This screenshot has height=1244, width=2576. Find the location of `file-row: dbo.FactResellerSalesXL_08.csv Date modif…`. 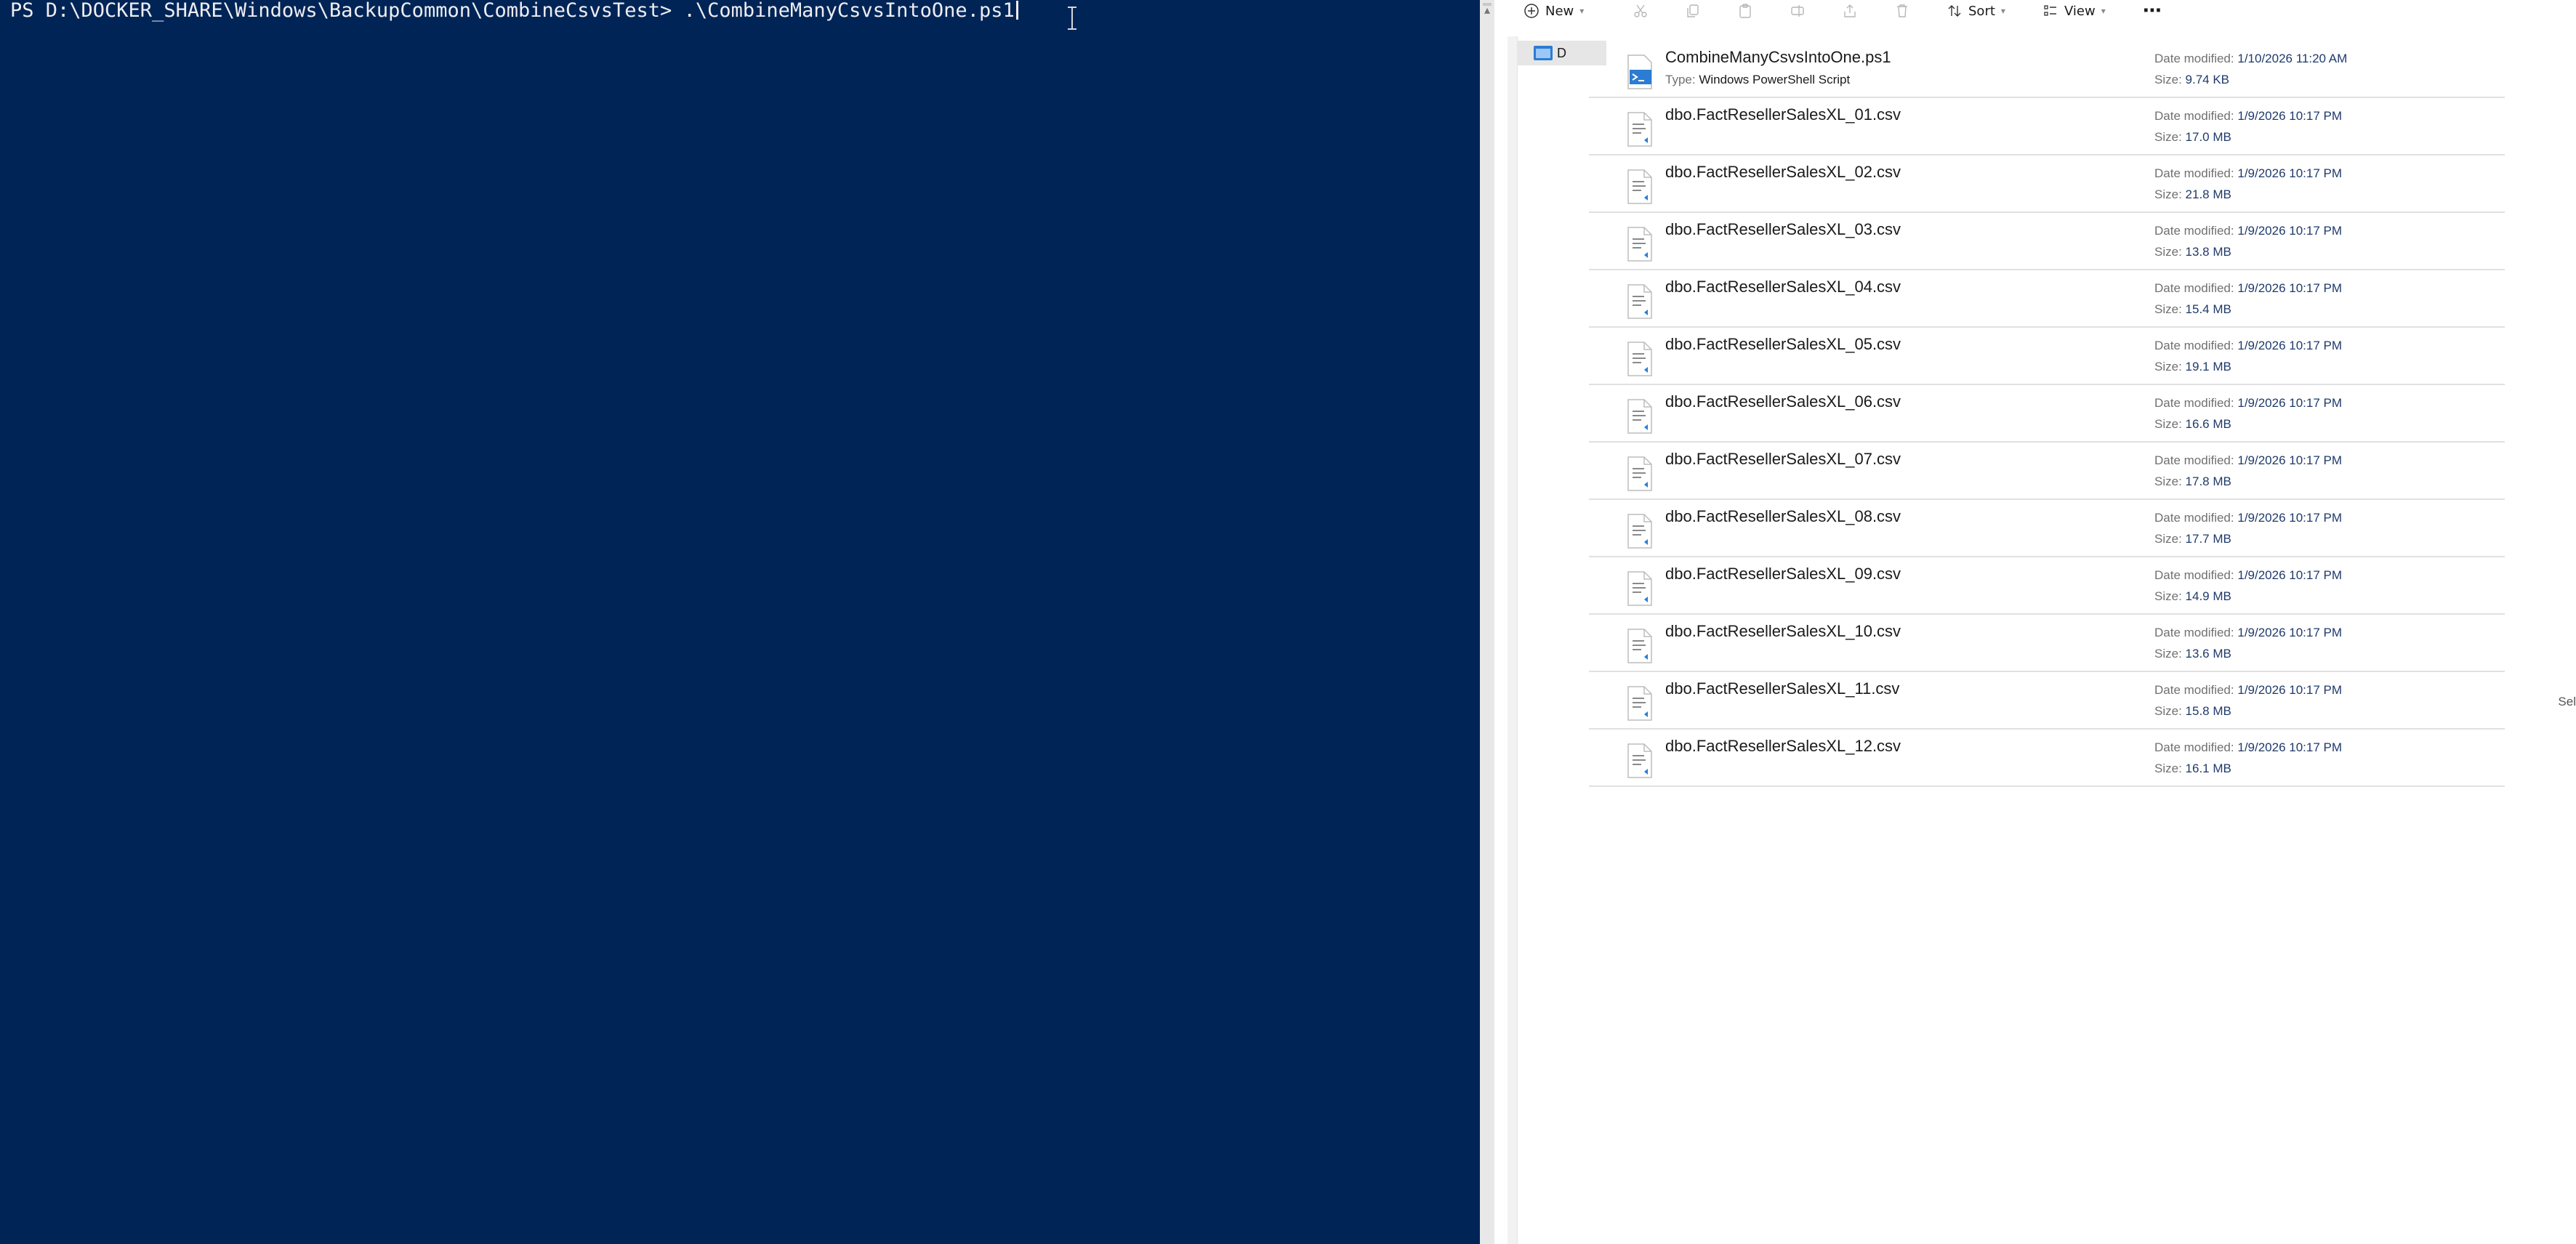

file-row: dbo.FactResellerSalesXL_08.csv Date modif… is located at coordinates (2047, 529).